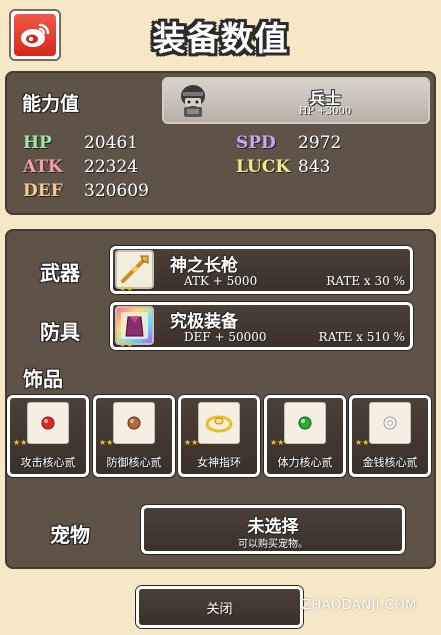 Image resolution: width=441 pixels, height=635 pixels. I want to click on luck-value: 843, so click(314, 167).